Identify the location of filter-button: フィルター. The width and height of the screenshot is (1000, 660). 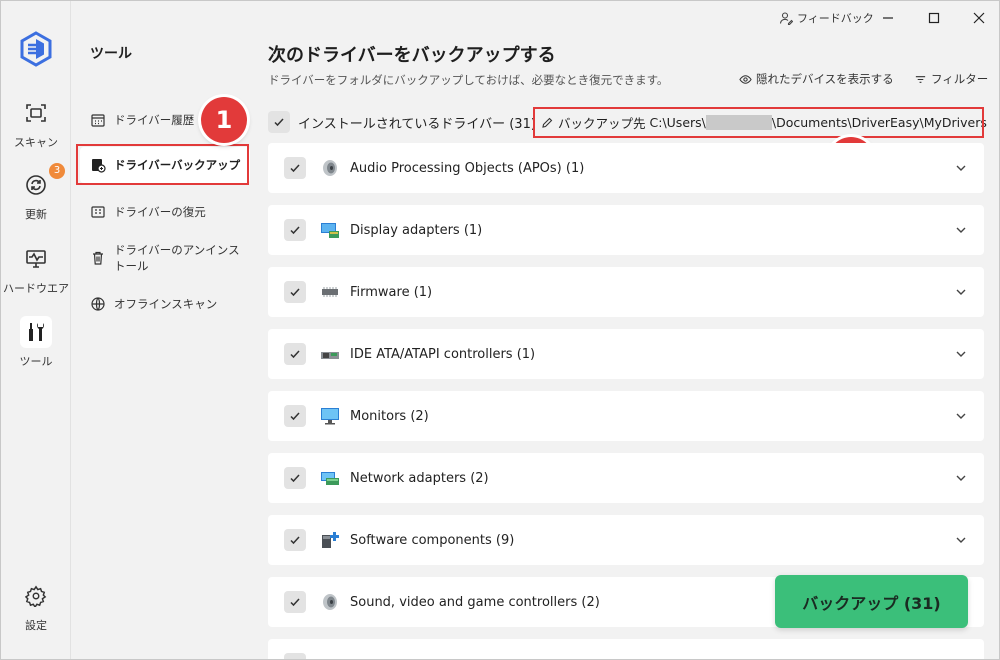
(951, 79).